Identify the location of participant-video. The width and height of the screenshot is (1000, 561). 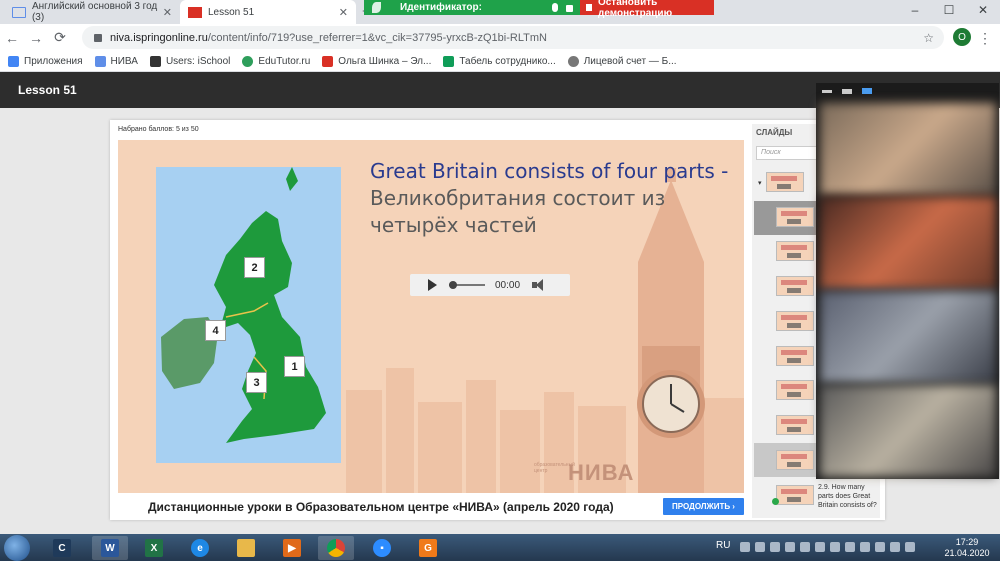
(908, 243).